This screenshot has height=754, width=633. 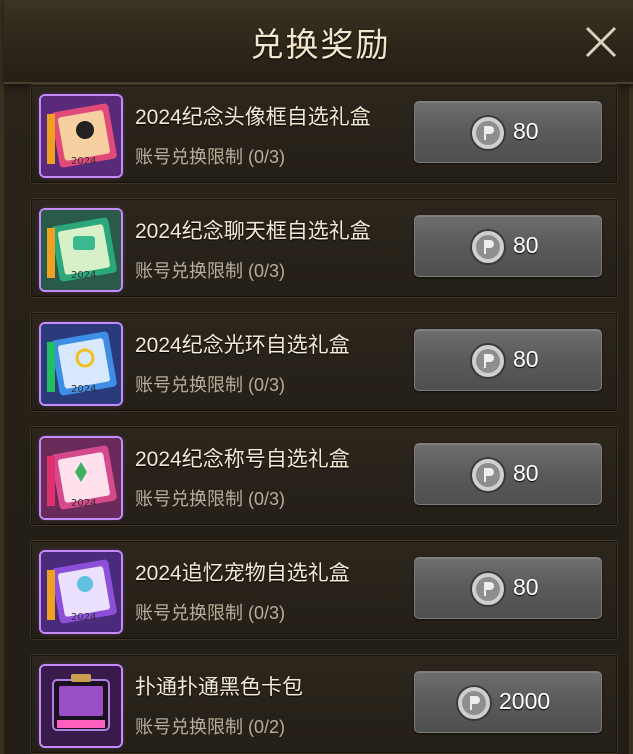 I want to click on item-name: 扑通扑通黑色卡包, so click(x=219, y=687).